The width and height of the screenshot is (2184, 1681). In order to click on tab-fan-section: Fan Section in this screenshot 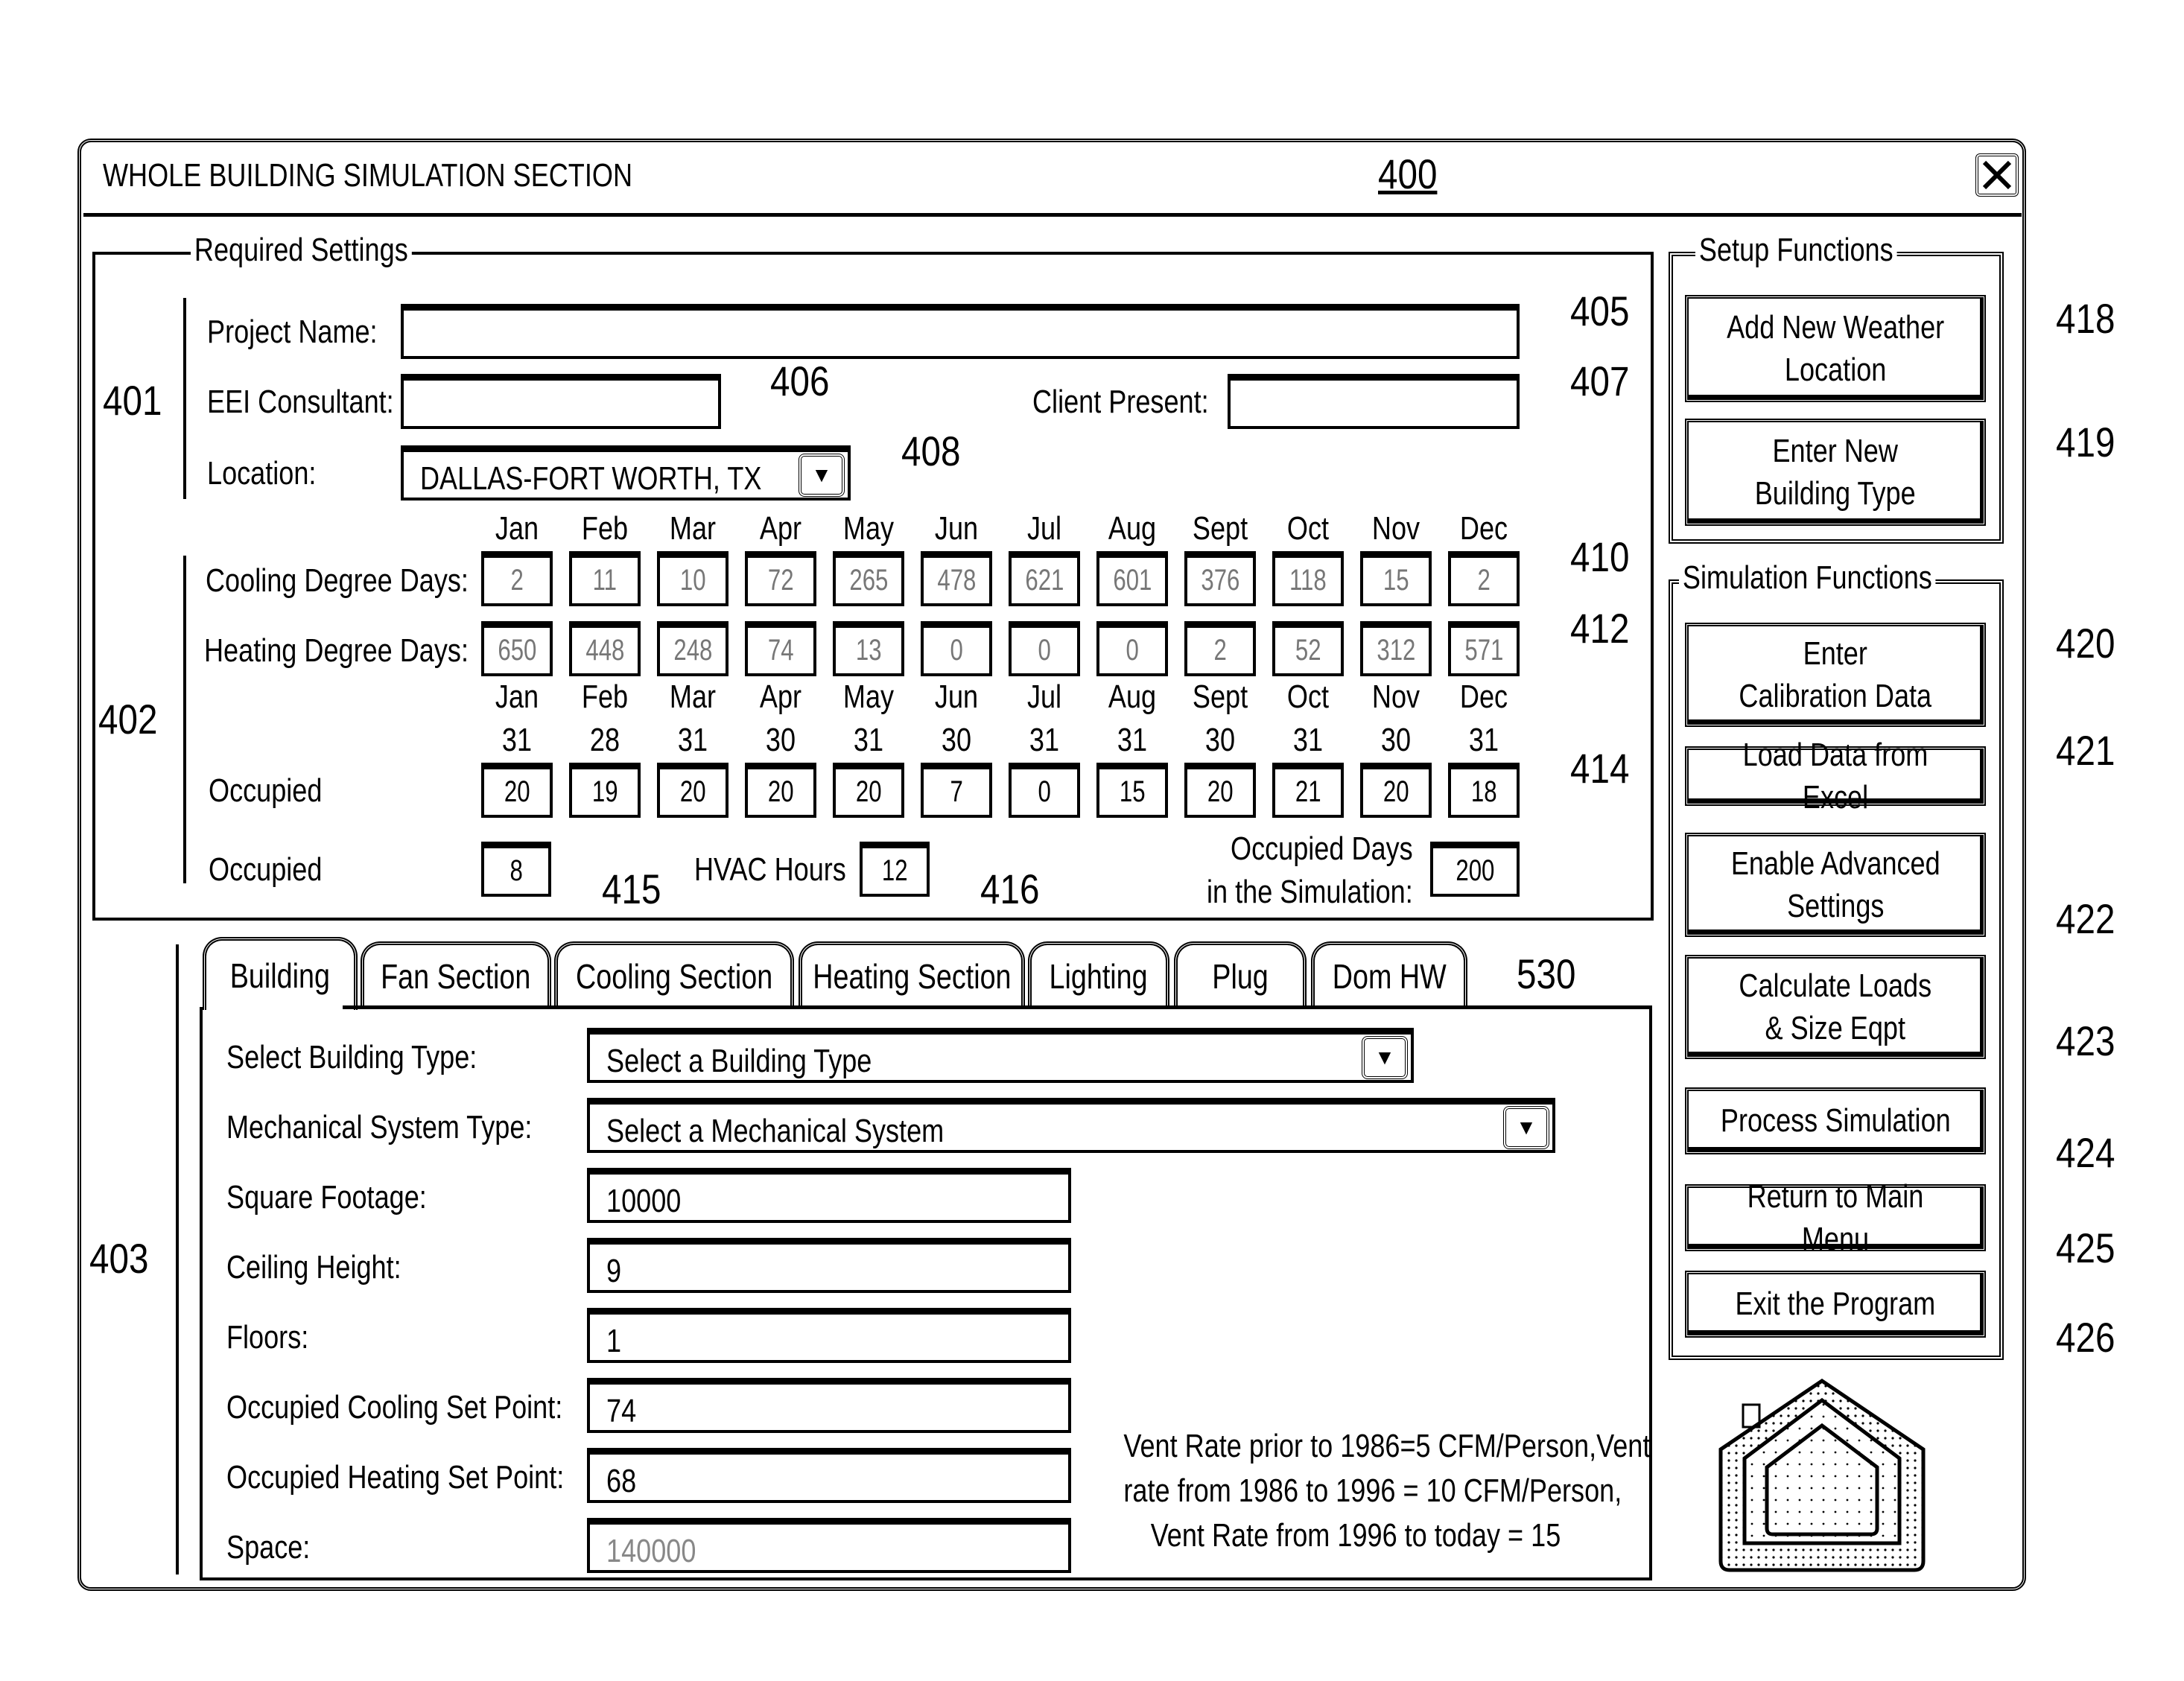, I will do `click(456, 974)`.